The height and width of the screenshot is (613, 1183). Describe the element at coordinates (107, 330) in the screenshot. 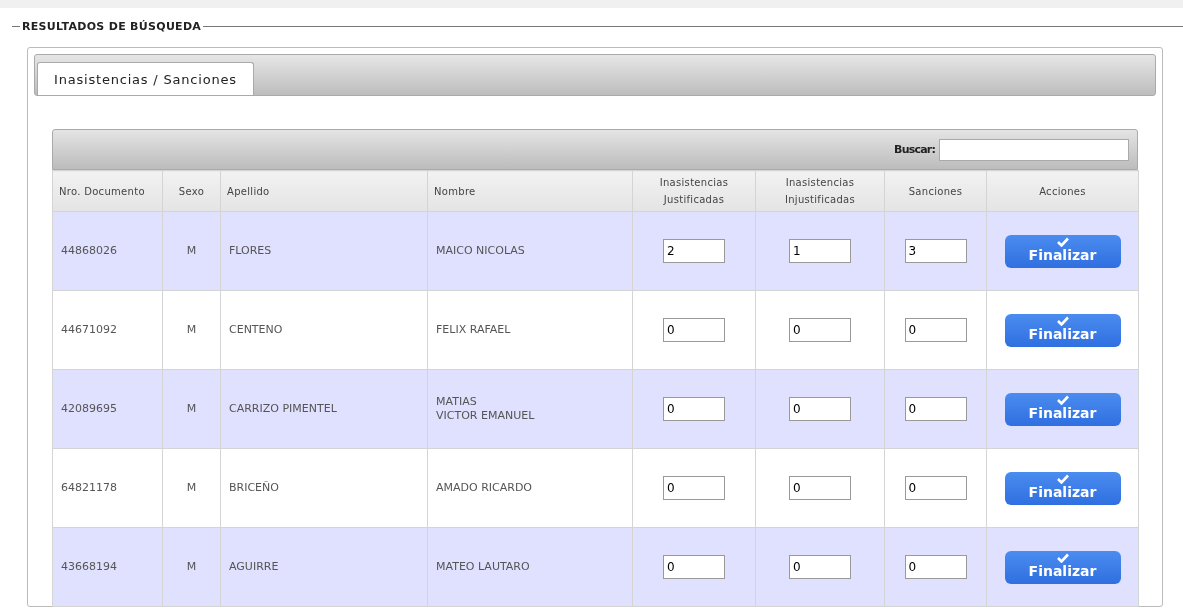

I see `table-cell: 44671092` at that location.